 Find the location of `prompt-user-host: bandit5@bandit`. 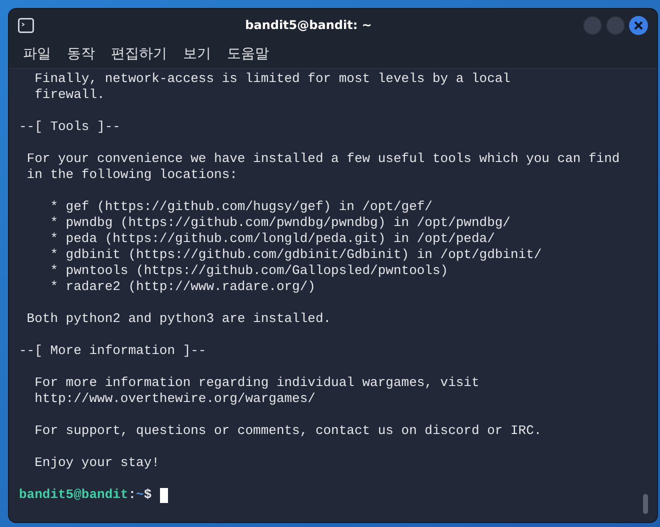

prompt-user-host: bandit5@bandit is located at coordinates (73, 495).